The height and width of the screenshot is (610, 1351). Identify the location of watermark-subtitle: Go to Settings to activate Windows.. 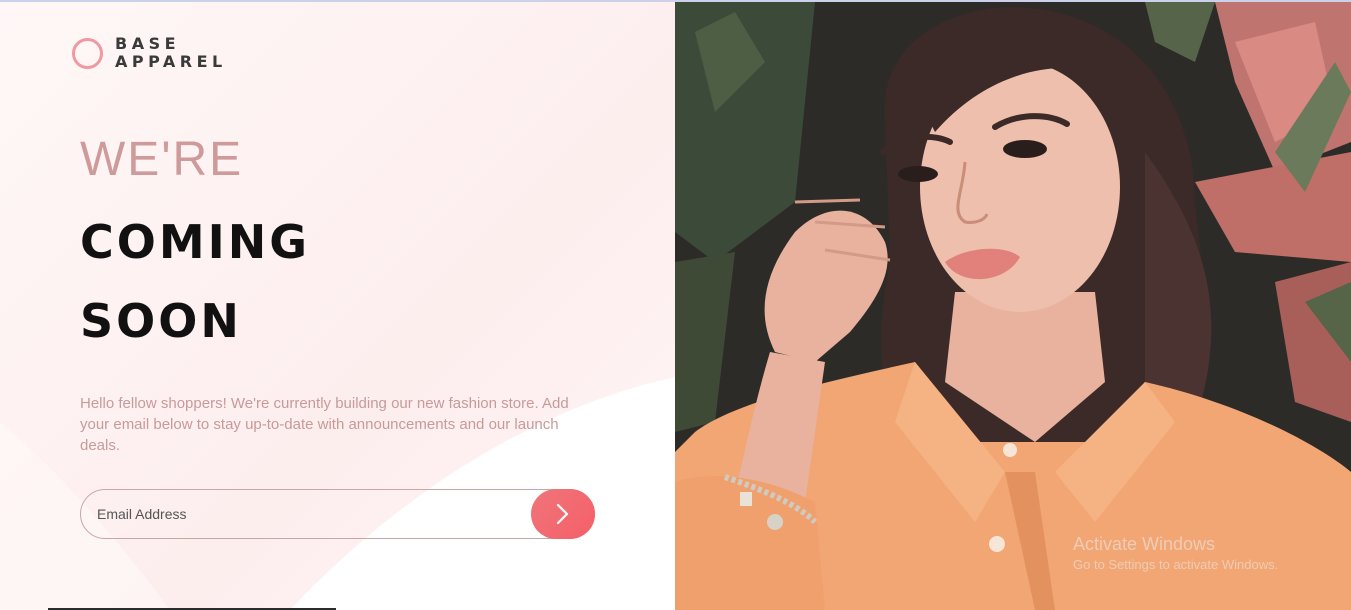
(1176, 564).